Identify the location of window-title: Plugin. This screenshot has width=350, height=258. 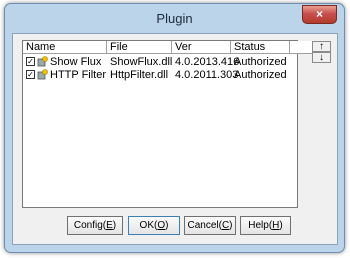
(174, 18).